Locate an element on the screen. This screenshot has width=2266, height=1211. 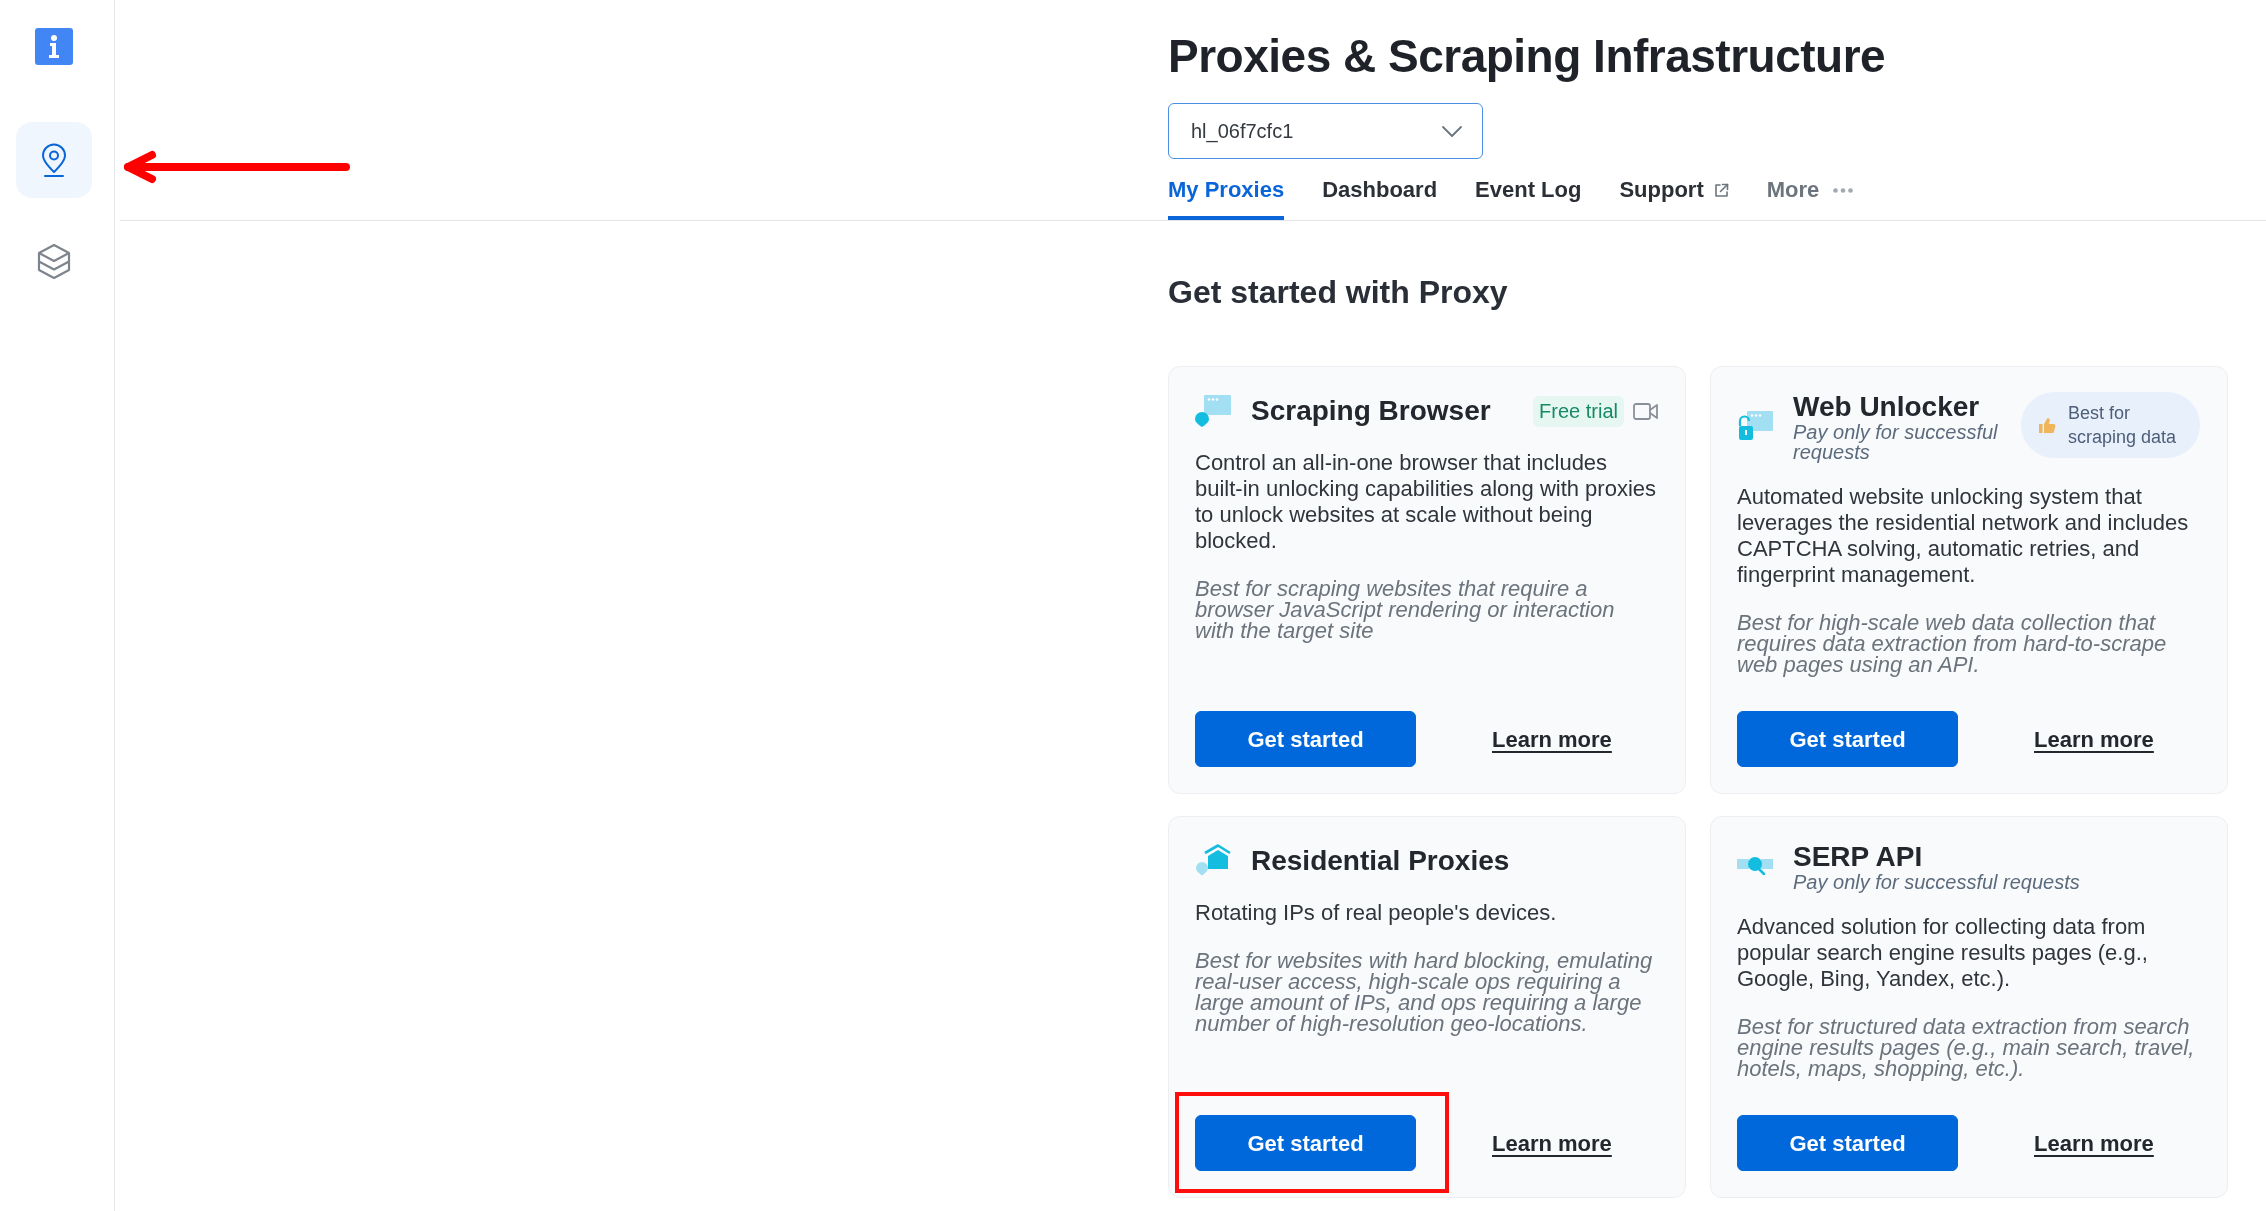
trial-badge: Free trial is located at coordinates (1578, 411).